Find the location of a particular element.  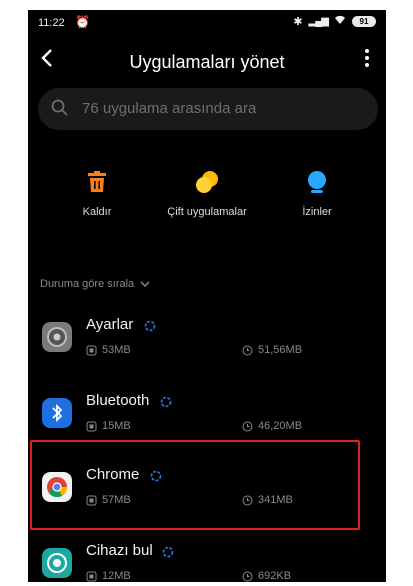

app-bar: Uygulamaları yönet is located at coordinates (207, 62).